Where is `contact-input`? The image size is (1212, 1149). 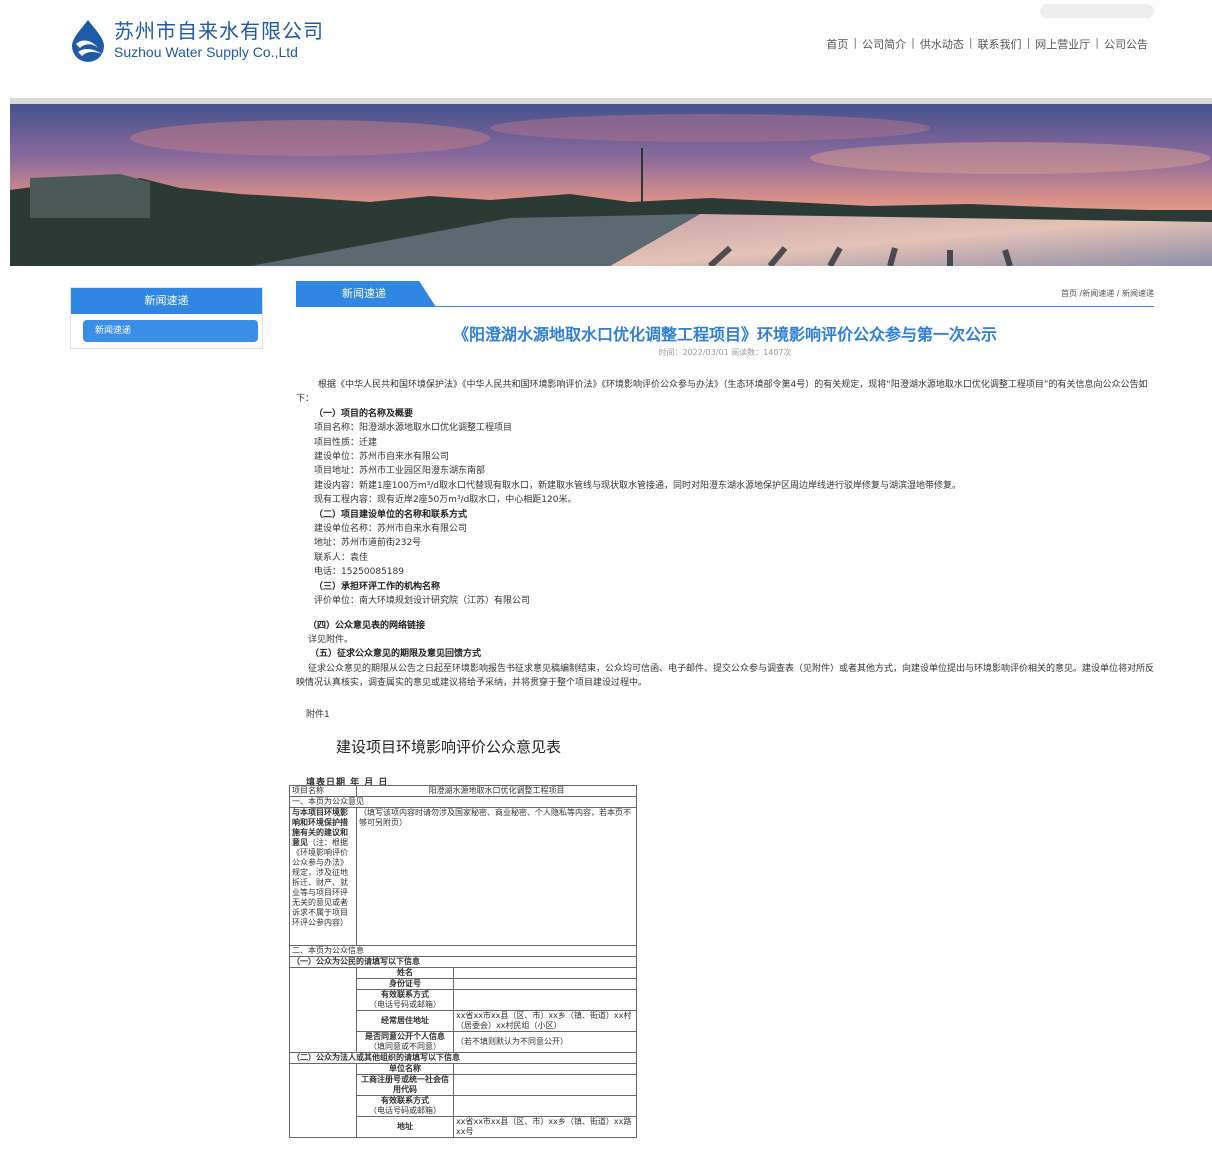
contact-input is located at coordinates (545, 1000).